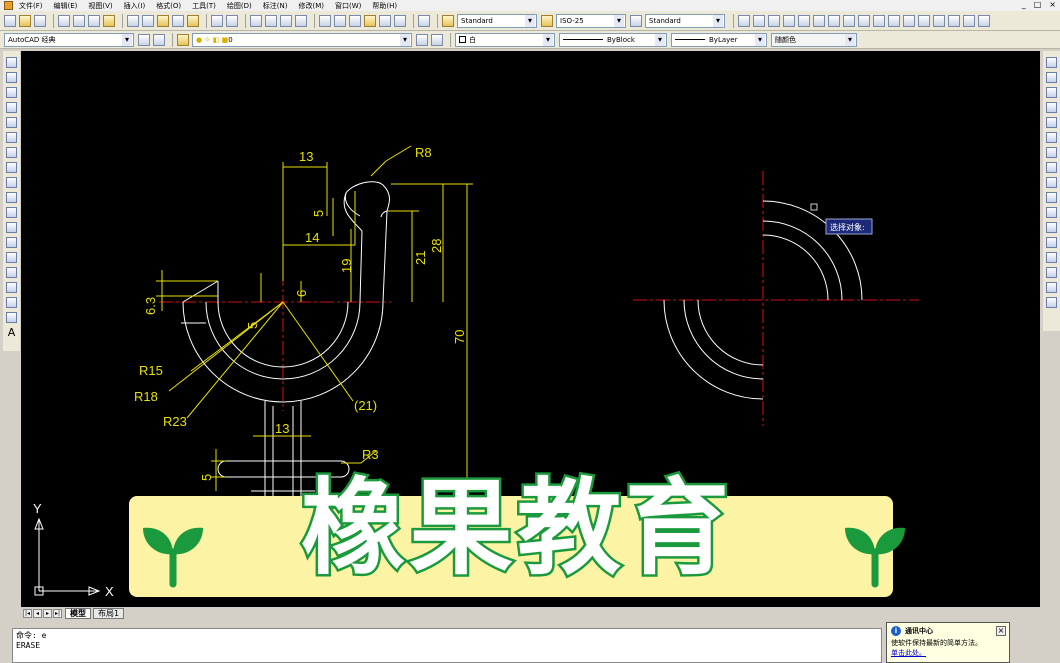 This screenshot has height=663, width=1060. Describe the element at coordinates (969, 20) in the screenshot. I see `dimension-text-edit-icon` at that location.